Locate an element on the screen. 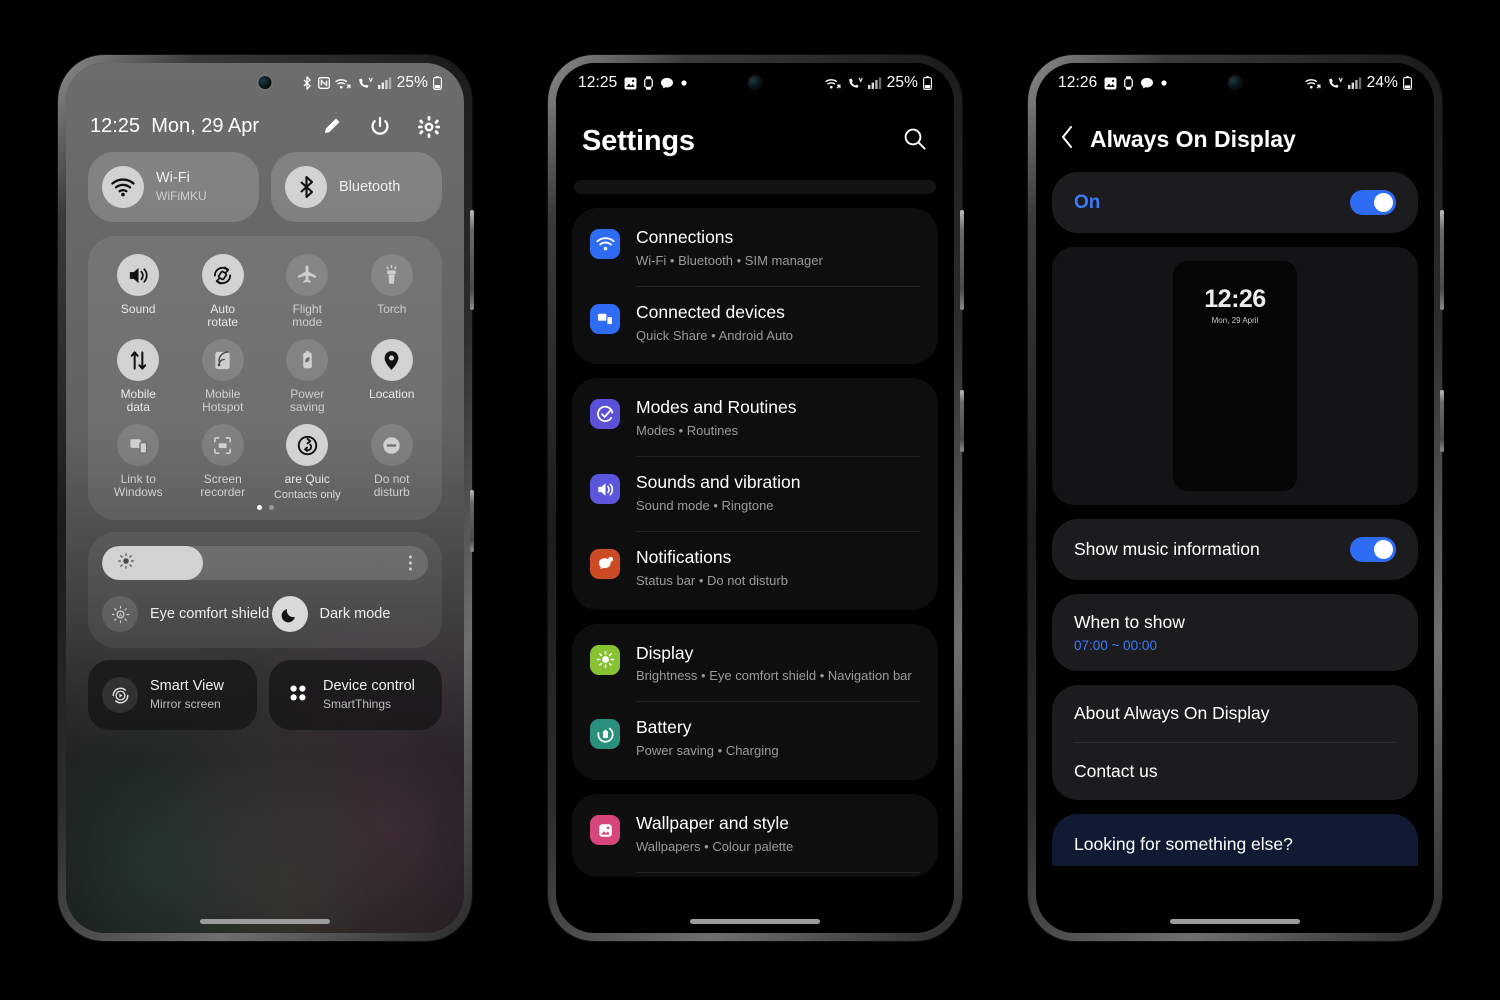 Image resolution: width=1500 pixels, height=1000 pixels. tile-do-not-disturb: Do not disturb is located at coordinates (392, 463).